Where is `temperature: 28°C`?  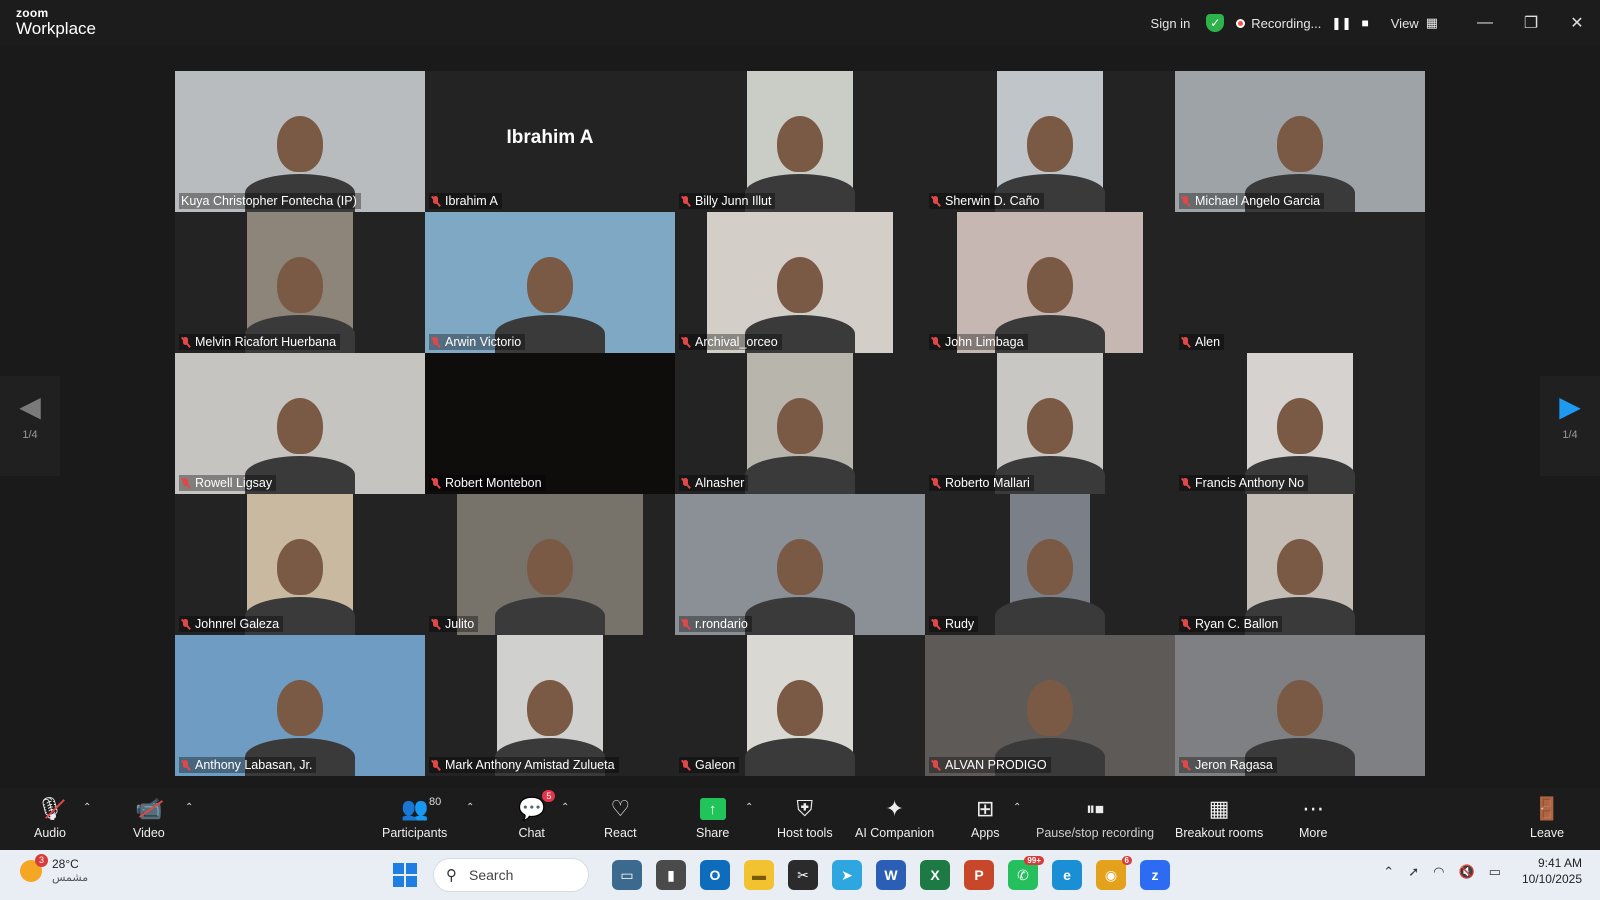 temperature: 28°C is located at coordinates (65, 864).